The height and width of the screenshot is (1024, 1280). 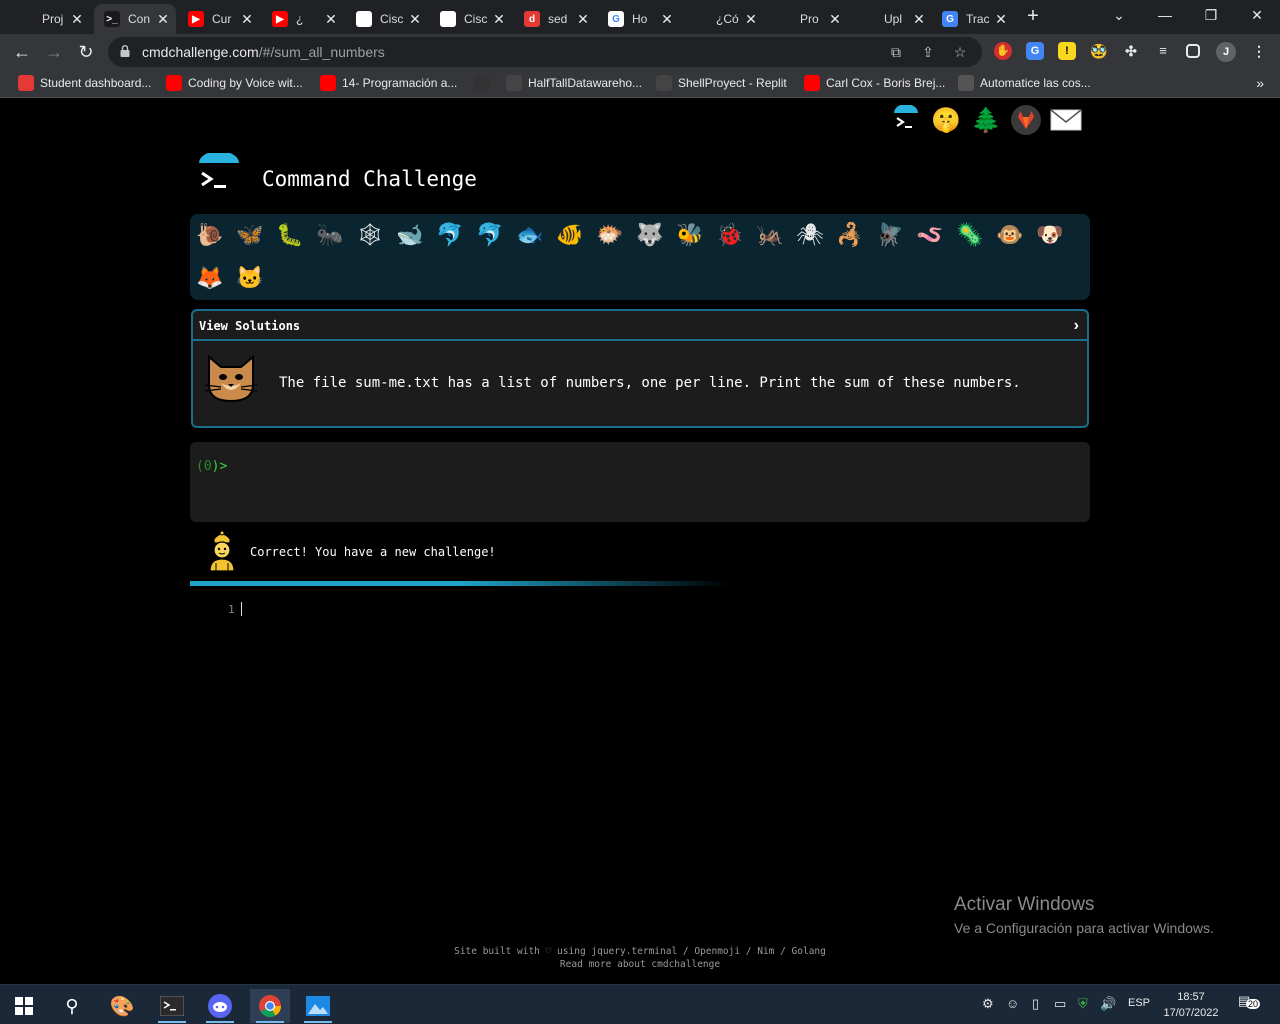 What do you see at coordinates (270, 1006) in the screenshot?
I see `chrome-app-icon` at bounding box center [270, 1006].